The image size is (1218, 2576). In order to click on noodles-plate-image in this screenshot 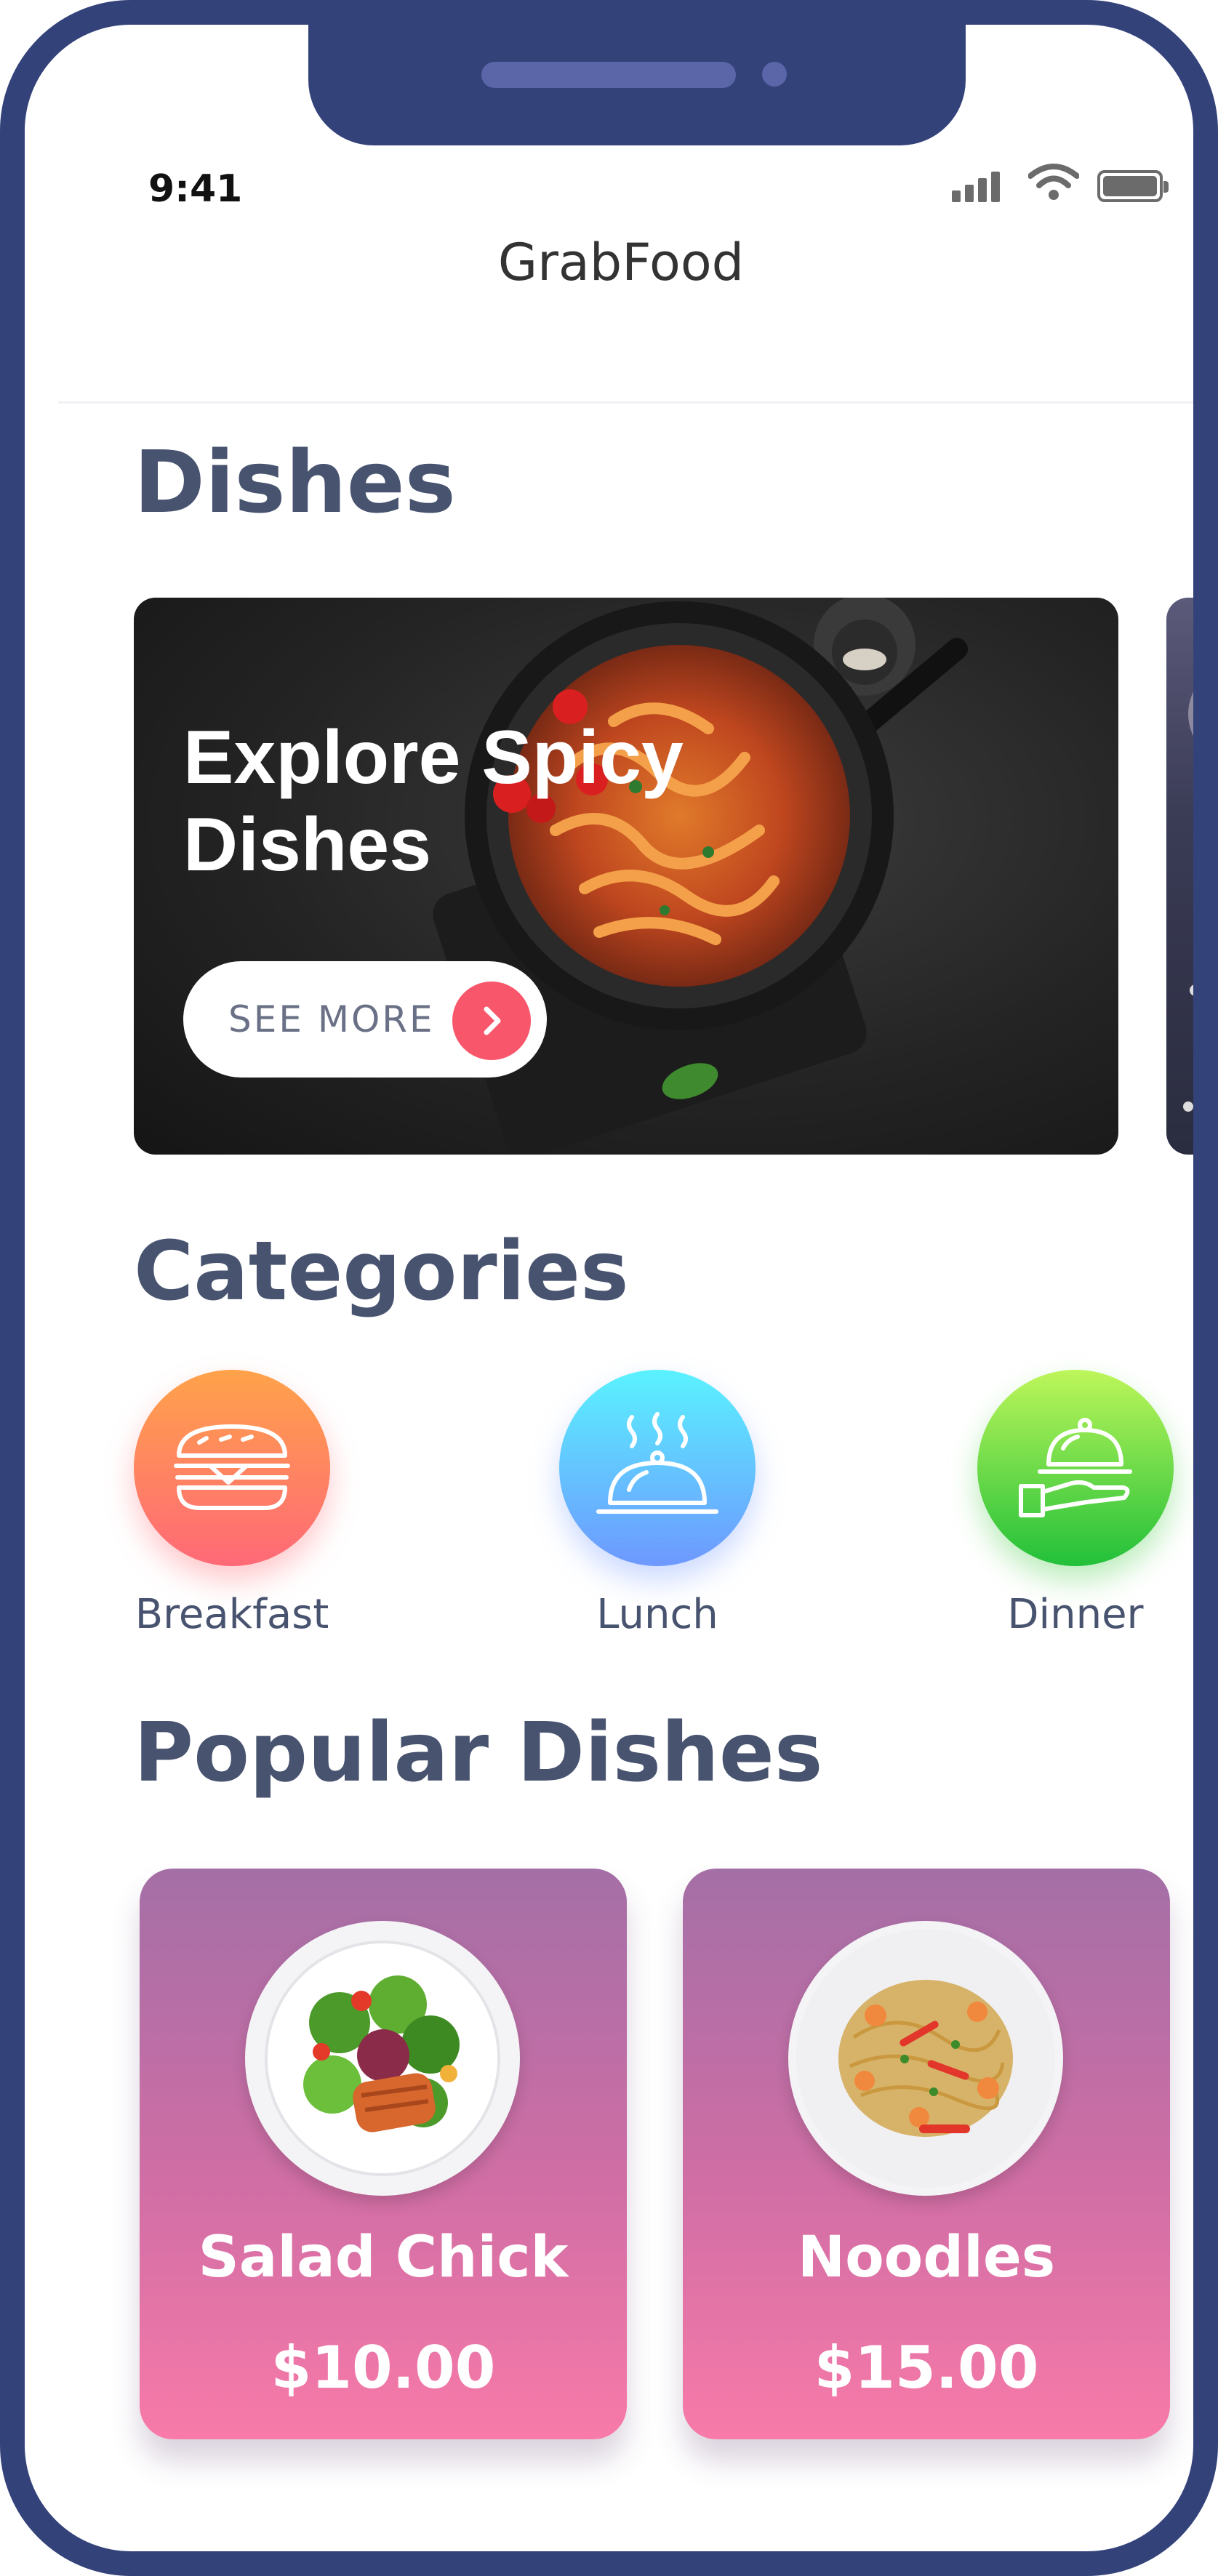, I will do `click(925, 2058)`.